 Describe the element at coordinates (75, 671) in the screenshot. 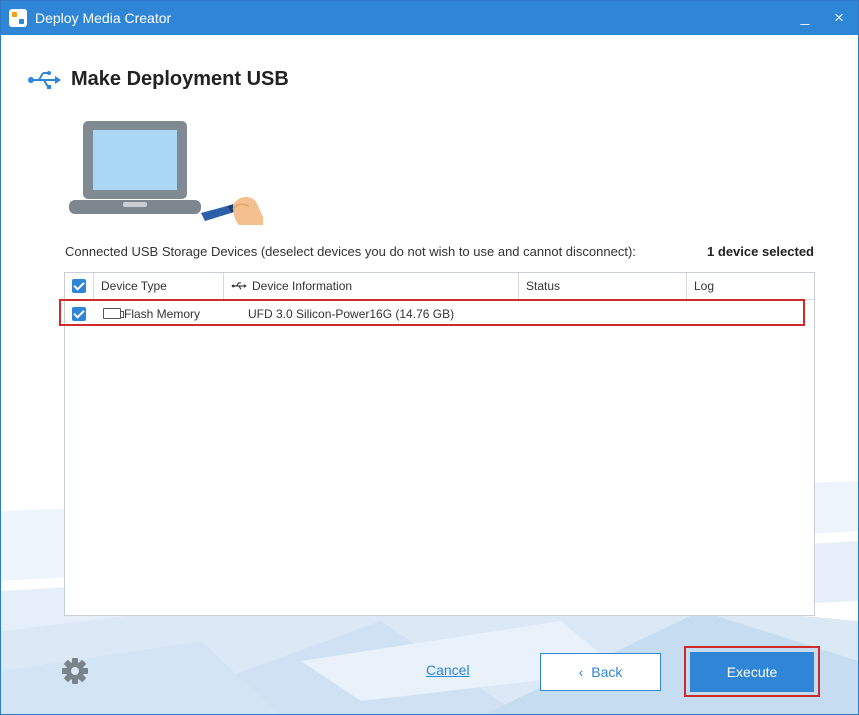

I see `gear-icon` at that location.